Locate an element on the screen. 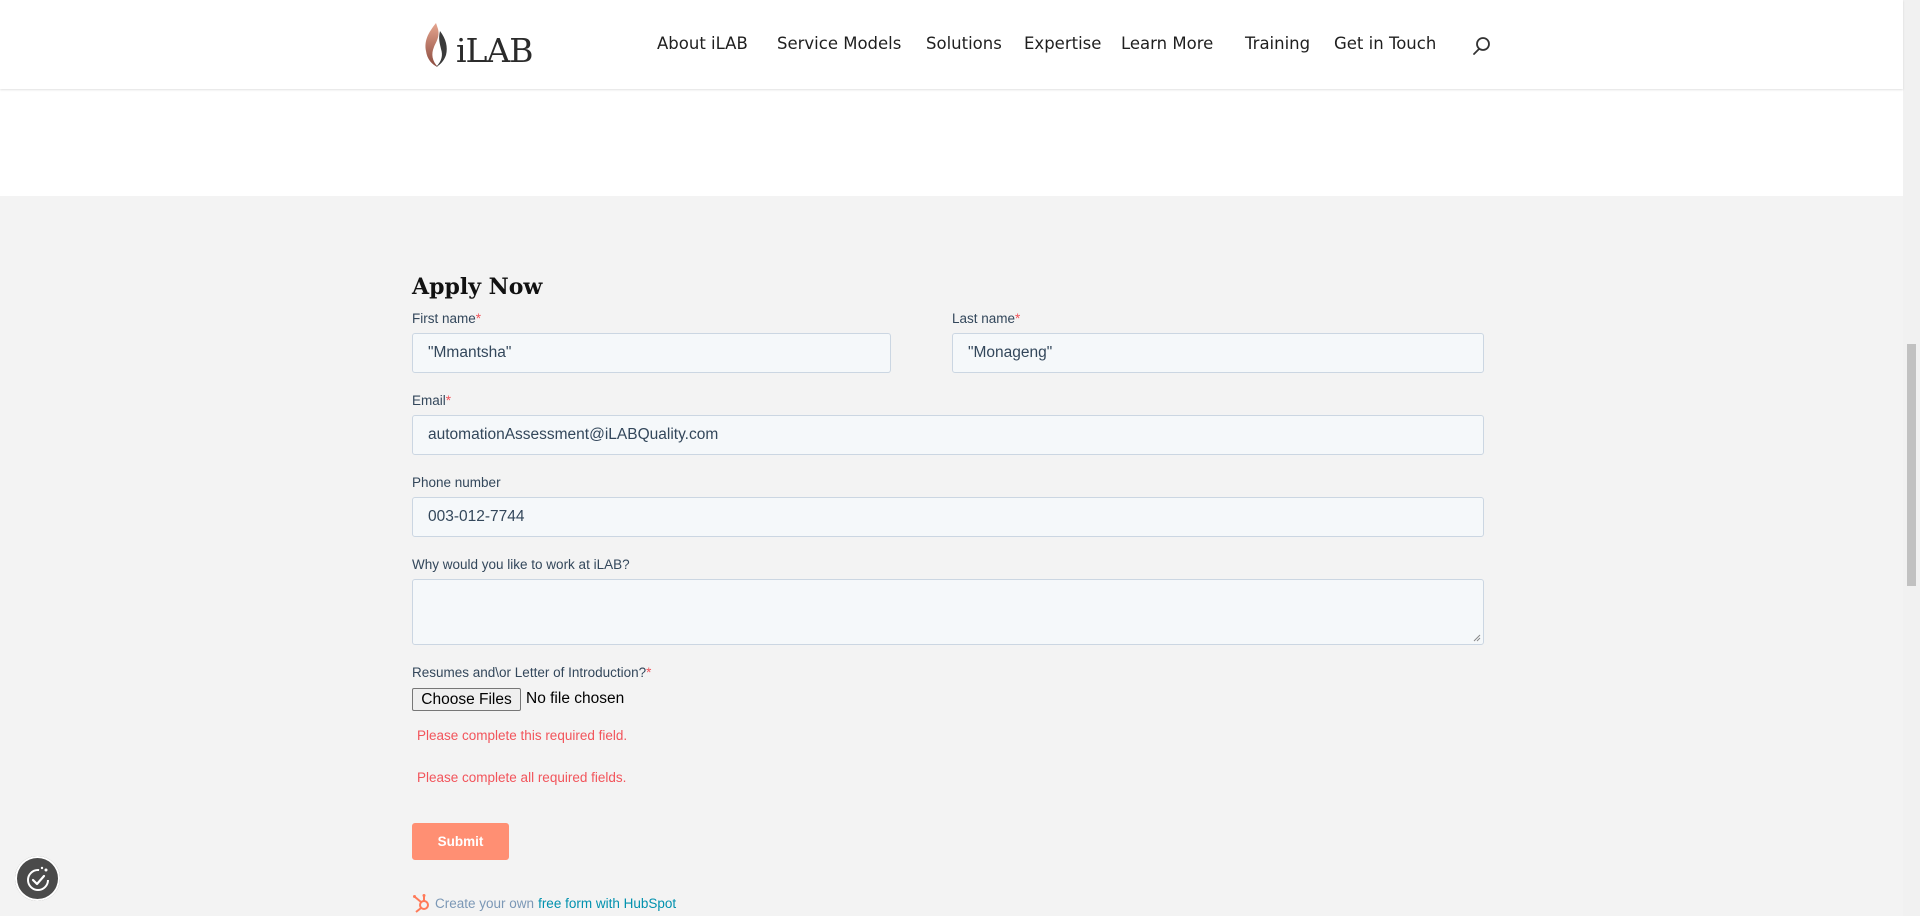 The height and width of the screenshot is (916, 1920). email-input: automationAssessment@iLABQuality.com is located at coordinates (948, 435).